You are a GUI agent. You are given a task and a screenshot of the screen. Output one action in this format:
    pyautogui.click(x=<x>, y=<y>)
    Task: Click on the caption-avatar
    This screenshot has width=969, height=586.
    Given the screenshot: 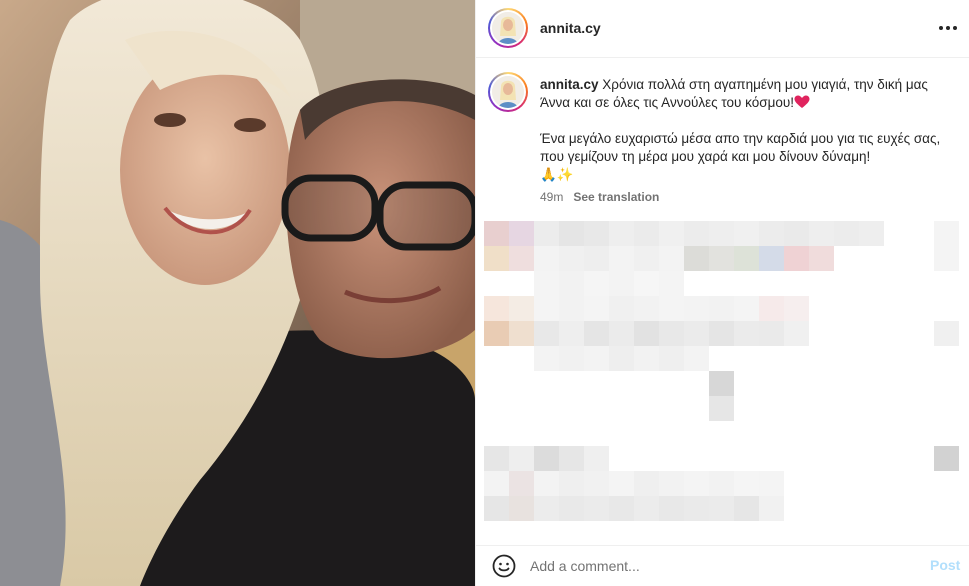 What is the action you would take?
    pyautogui.click(x=508, y=92)
    